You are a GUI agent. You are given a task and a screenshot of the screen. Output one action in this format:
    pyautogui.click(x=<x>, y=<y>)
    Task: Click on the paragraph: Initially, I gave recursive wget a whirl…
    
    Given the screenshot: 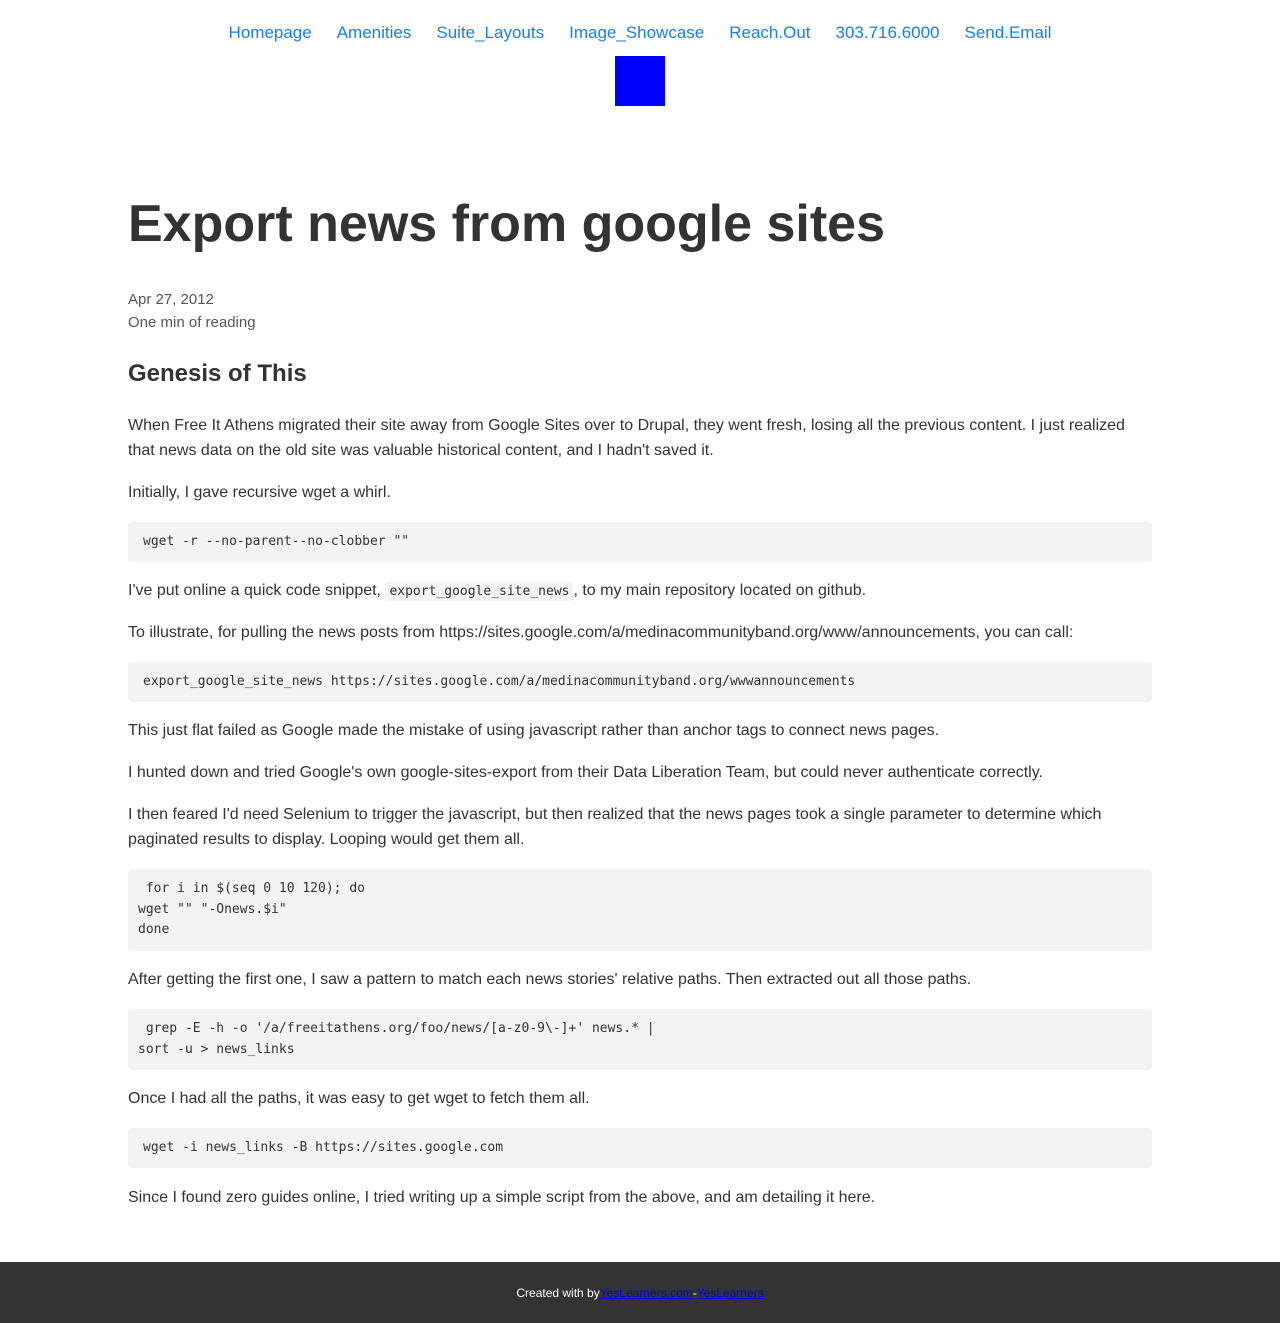 What is the action you would take?
    pyautogui.click(x=259, y=492)
    